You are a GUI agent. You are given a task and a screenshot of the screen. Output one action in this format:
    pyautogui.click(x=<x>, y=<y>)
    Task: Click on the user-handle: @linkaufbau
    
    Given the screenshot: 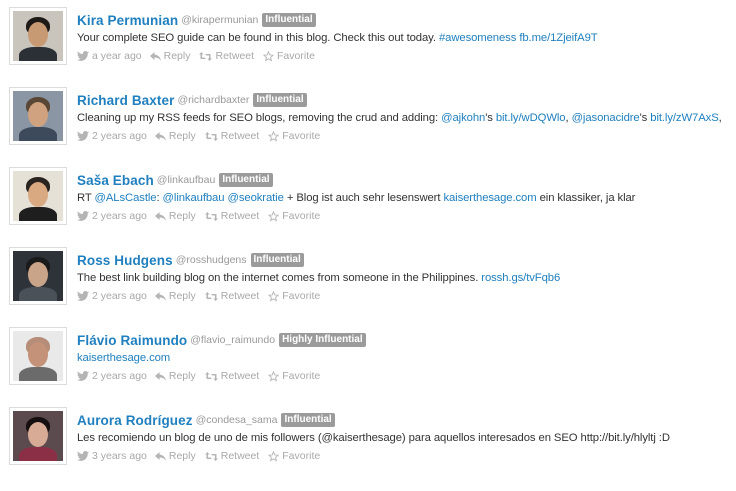 What is the action you would take?
    pyautogui.click(x=186, y=180)
    